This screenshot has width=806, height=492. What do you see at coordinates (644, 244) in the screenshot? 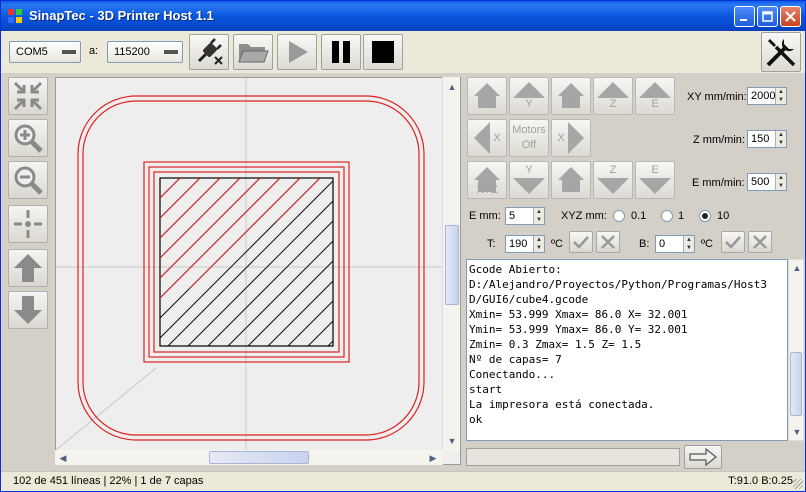
I see `bed-temp-label: B:` at bounding box center [644, 244].